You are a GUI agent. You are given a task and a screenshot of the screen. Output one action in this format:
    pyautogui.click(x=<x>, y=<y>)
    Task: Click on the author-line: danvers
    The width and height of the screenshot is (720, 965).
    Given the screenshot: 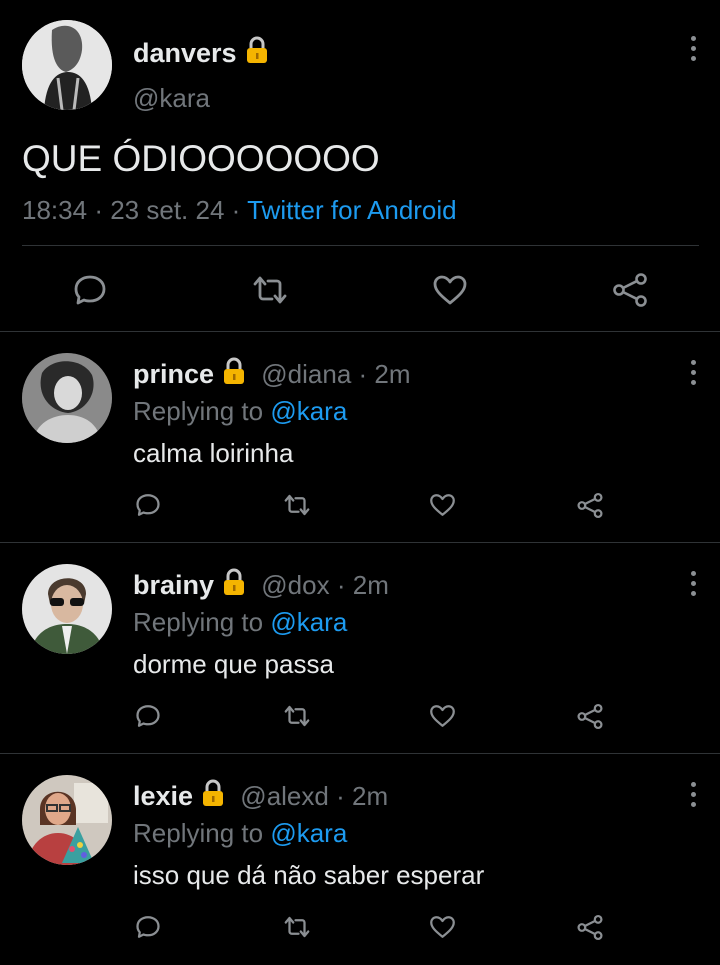 What is the action you would take?
    pyautogui.click(x=201, y=52)
    